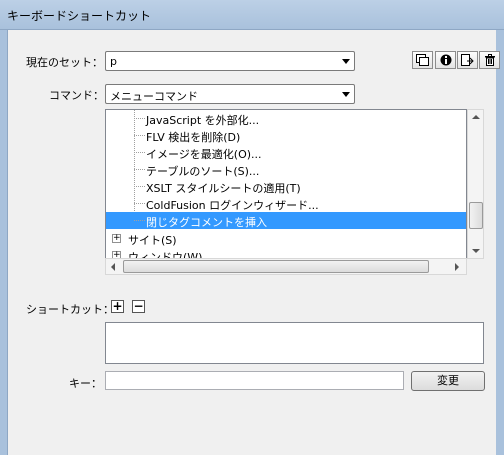 The image size is (504, 455). I want to click on delete-set-icon, so click(489, 60).